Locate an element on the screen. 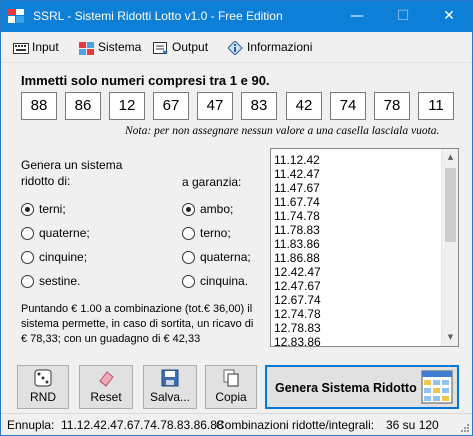 The height and width of the screenshot is (436, 473). radio-cinquina-dot is located at coordinates (188, 281).